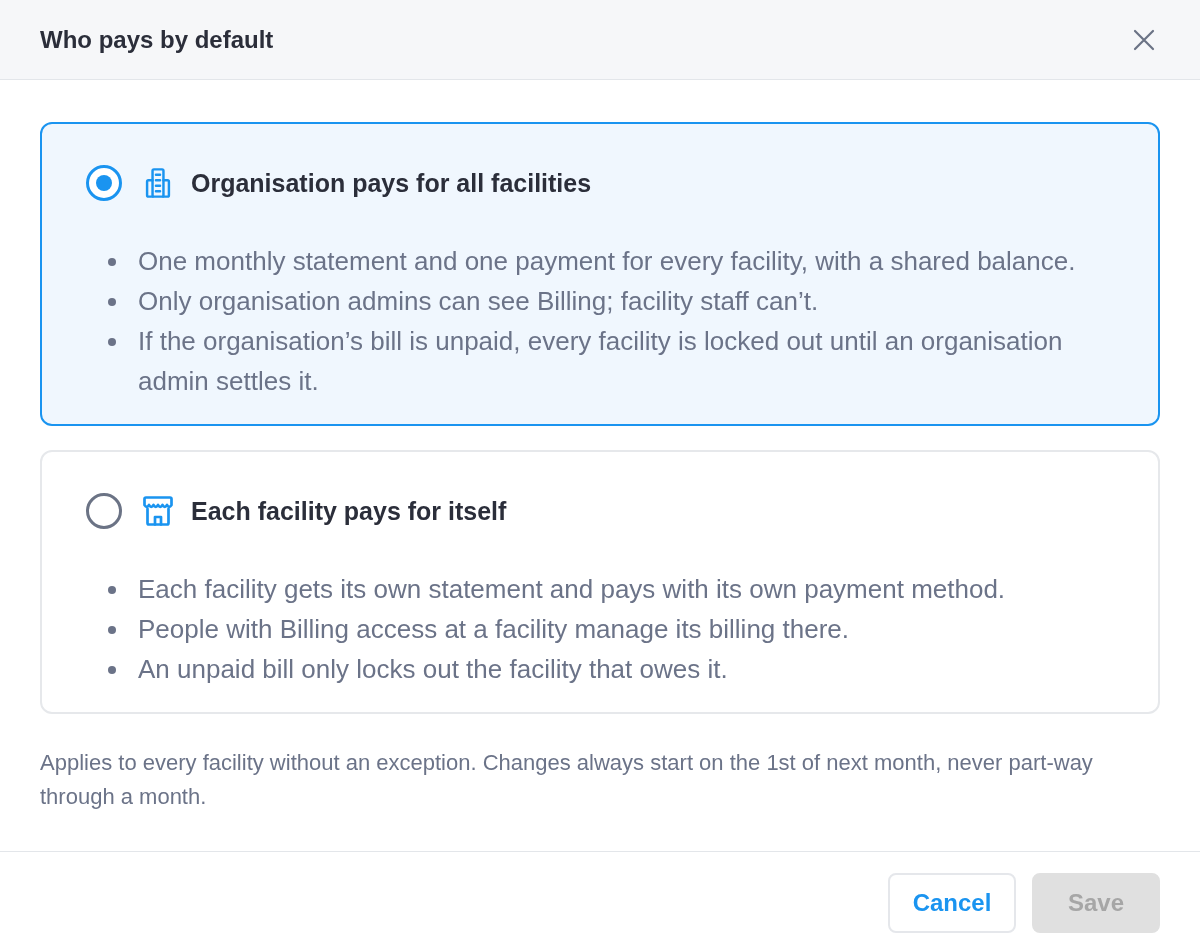  I want to click on option-title: Organisation pays for all facilities, so click(391, 183).